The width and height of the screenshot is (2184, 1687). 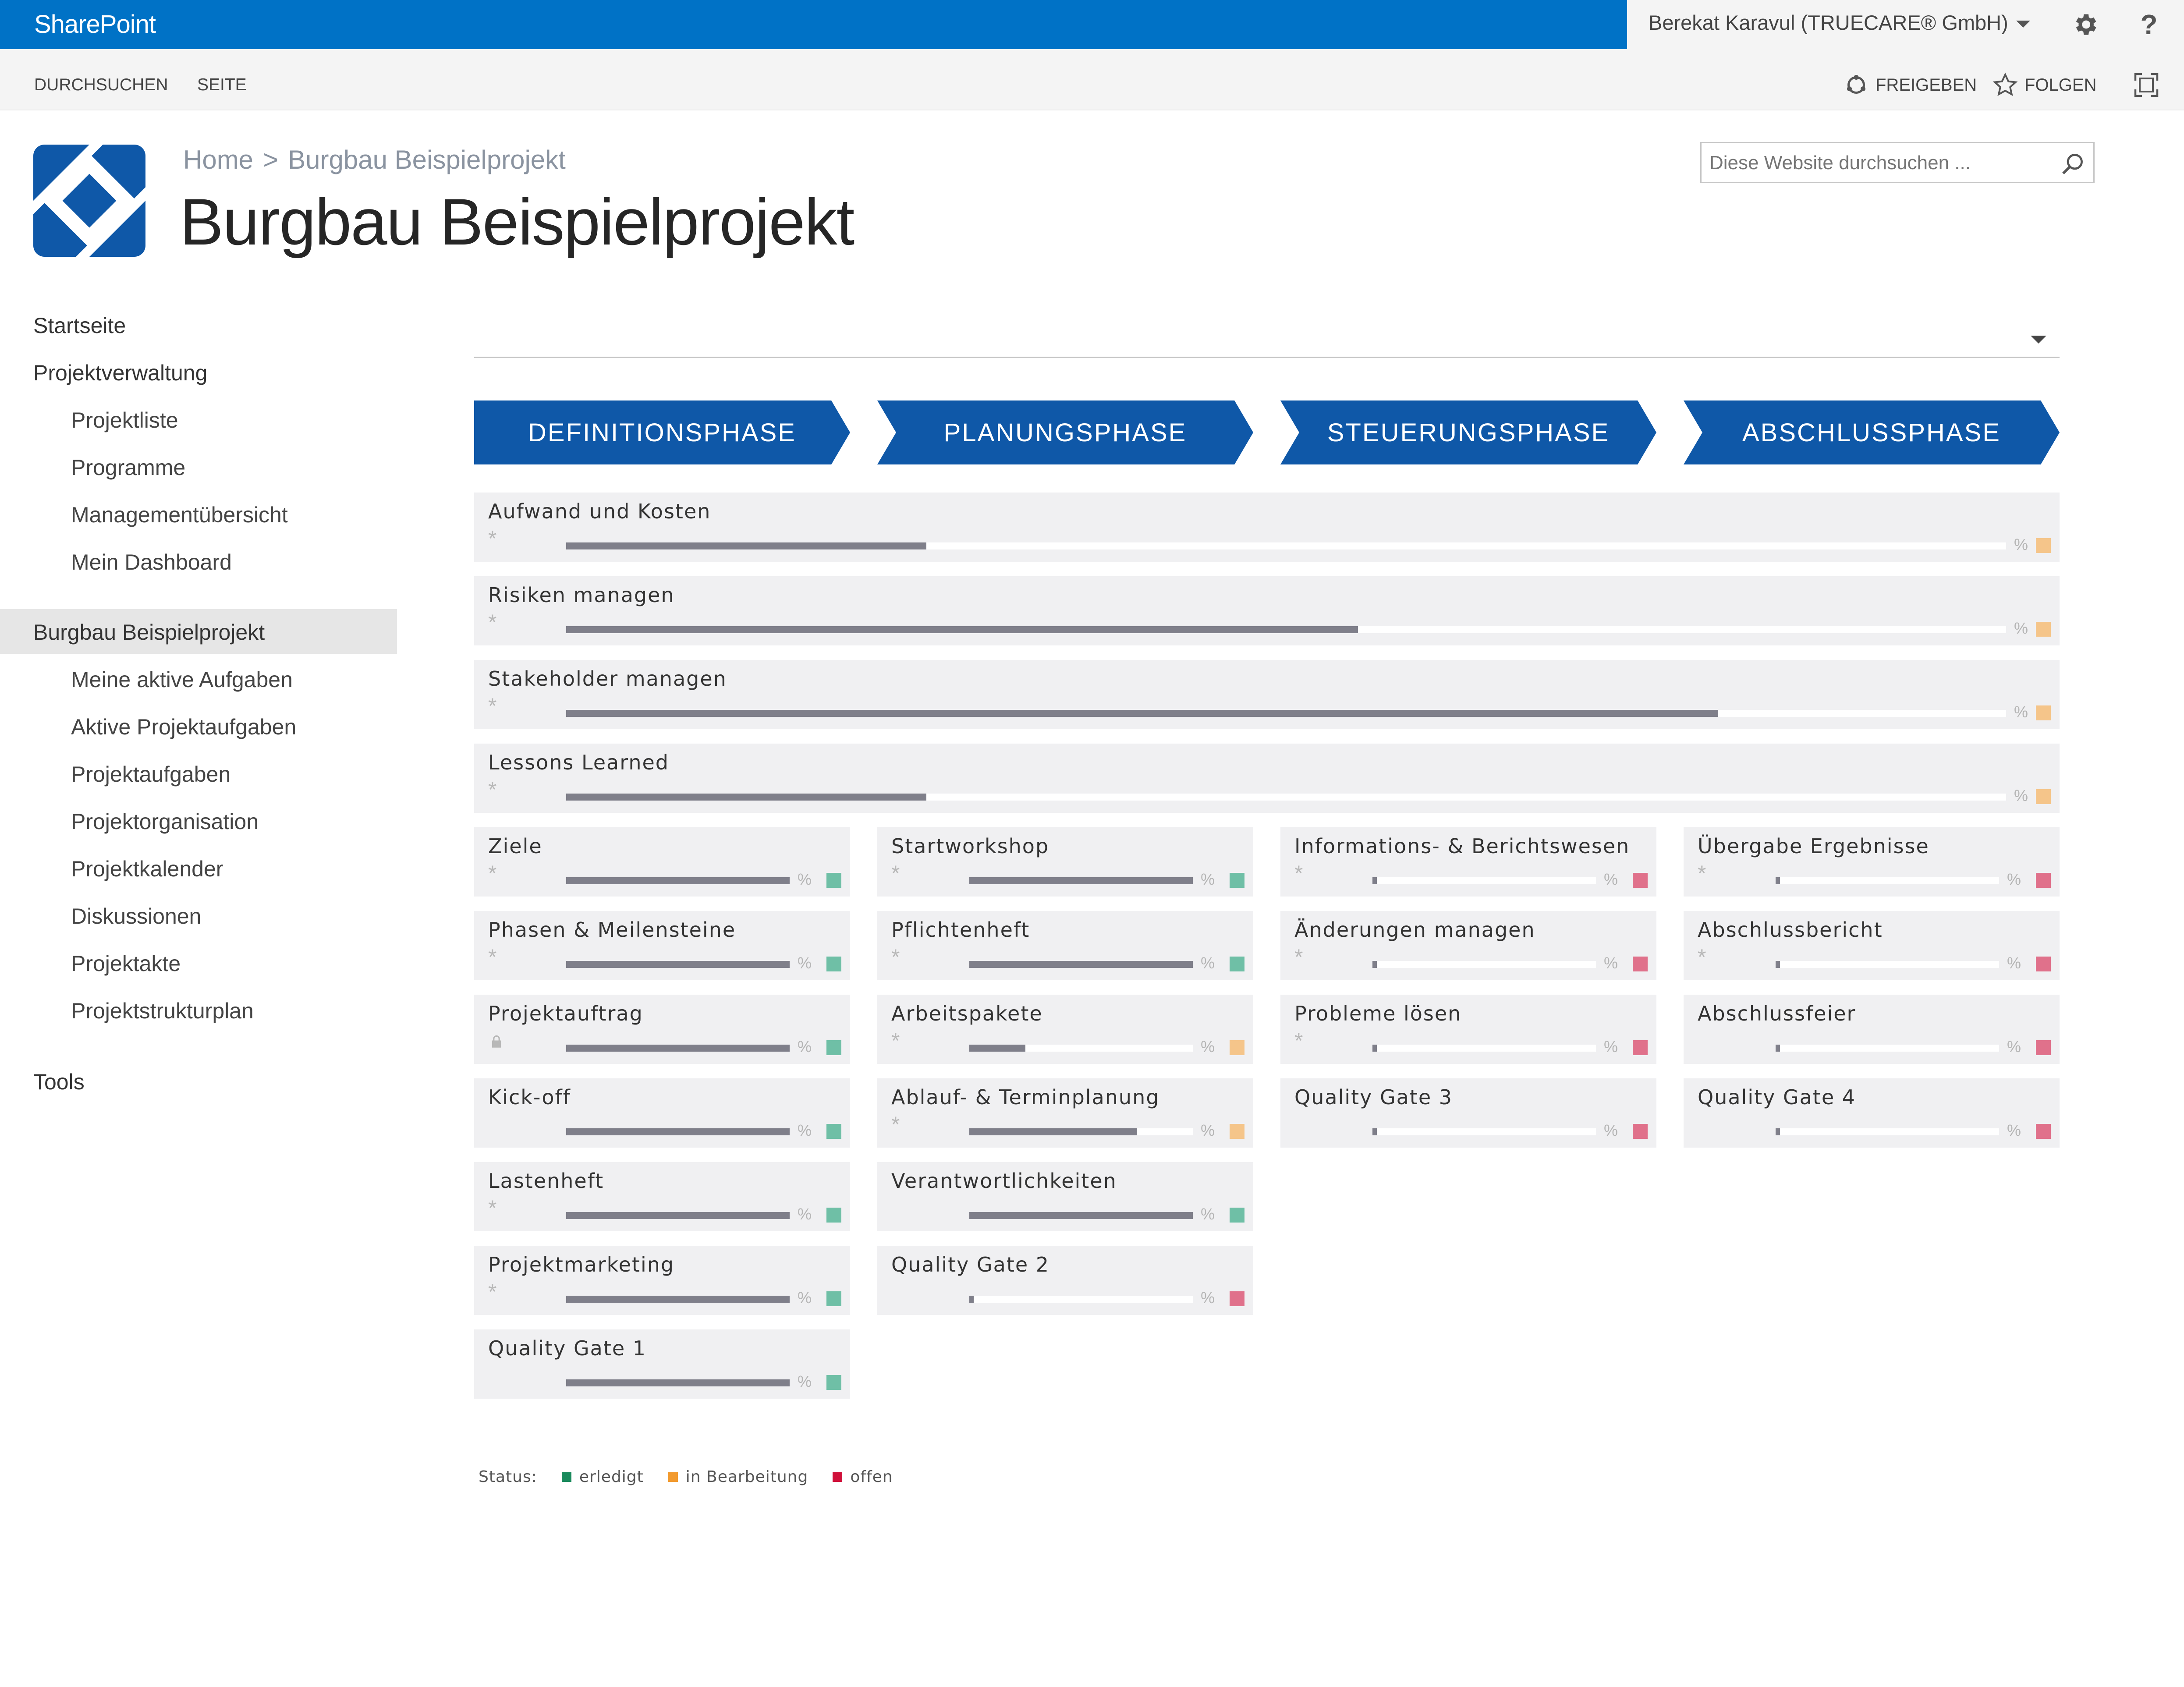 I want to click on phase-planning: PLANUNGSPHASE, so click(x=1065, y=432).